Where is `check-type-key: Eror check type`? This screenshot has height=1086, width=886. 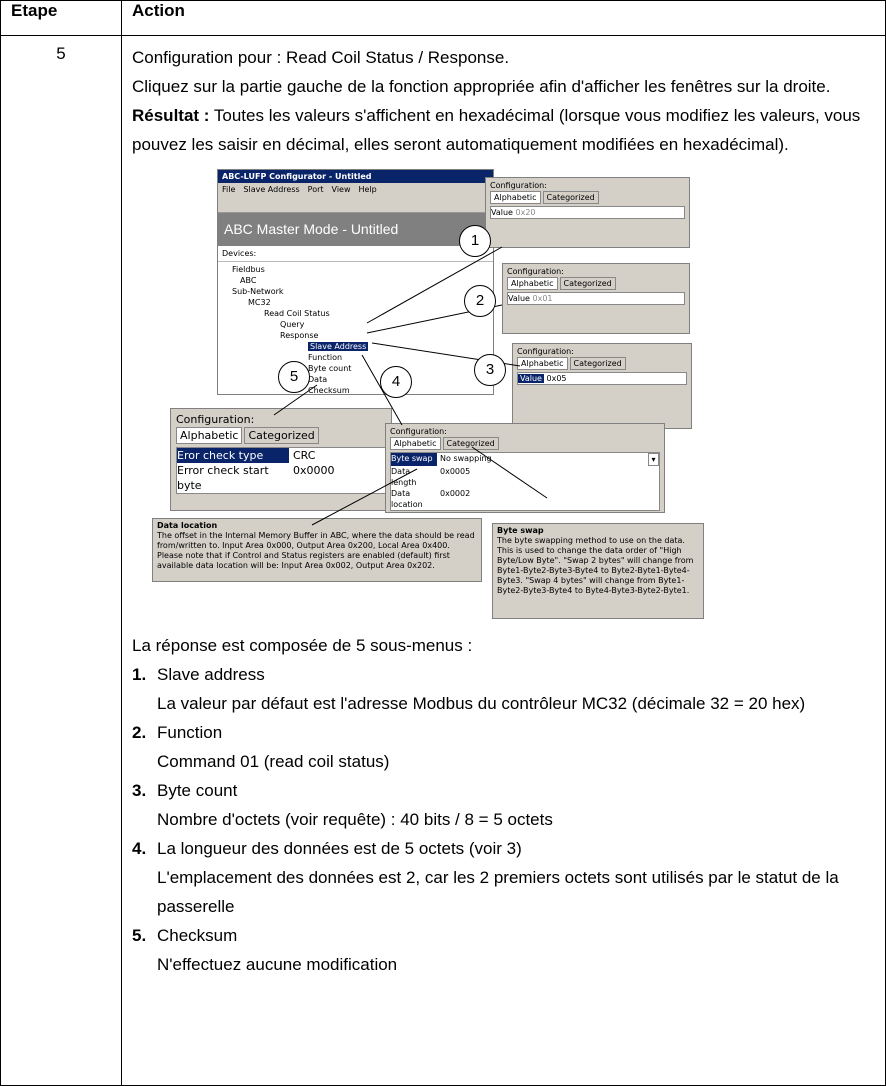
check-type-key: Eror check type is located at coordinates (233, 455).